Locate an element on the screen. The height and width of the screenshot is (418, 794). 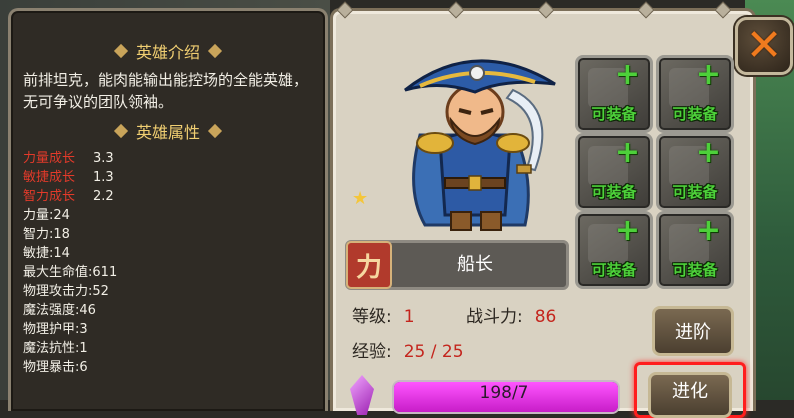
power-value: 86 is located at coordinates (545, 317).